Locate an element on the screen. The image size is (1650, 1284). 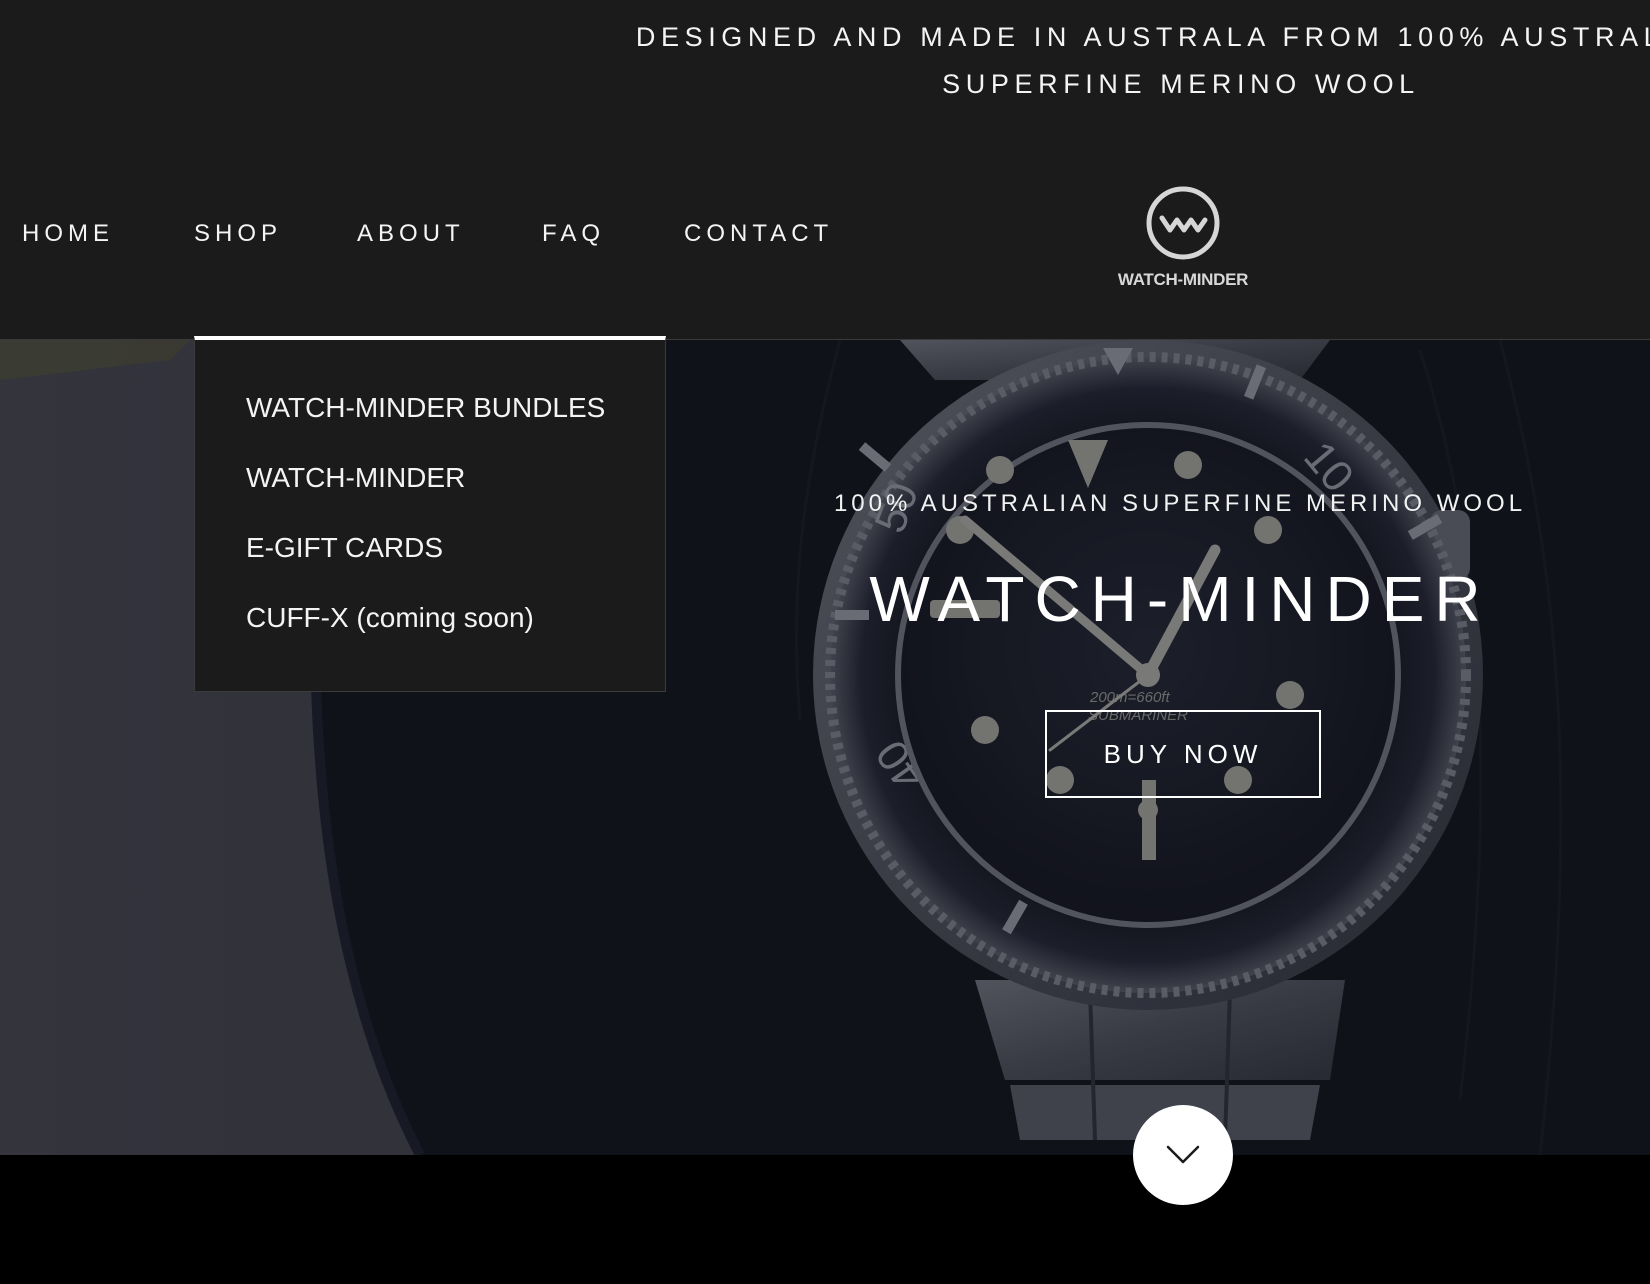
hero-title: WATCH-MINDER is located at coordinates (1180, 599).